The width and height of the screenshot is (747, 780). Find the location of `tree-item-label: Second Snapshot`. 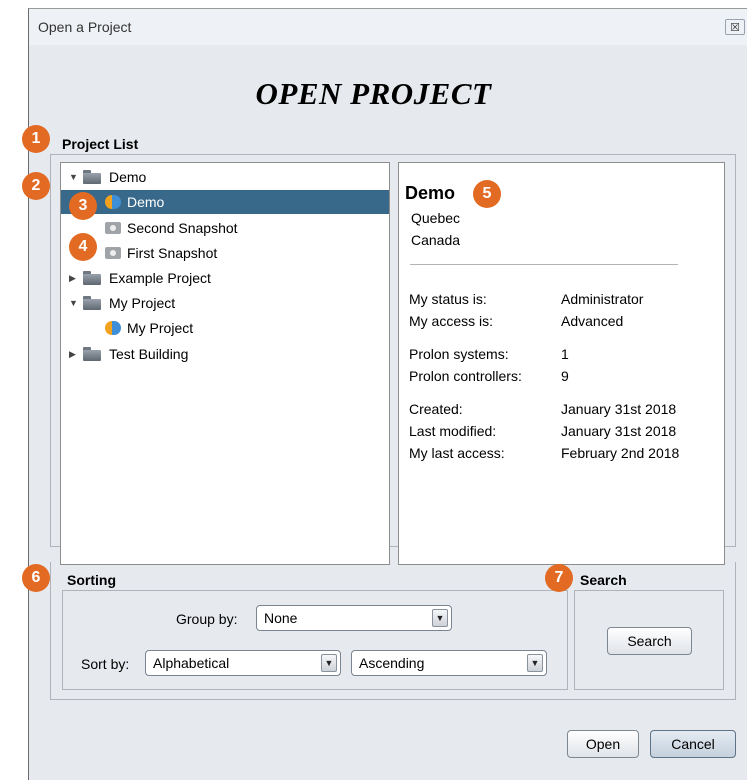

tree-item-label: Second Snapshot is located at coordinates (182, 228).